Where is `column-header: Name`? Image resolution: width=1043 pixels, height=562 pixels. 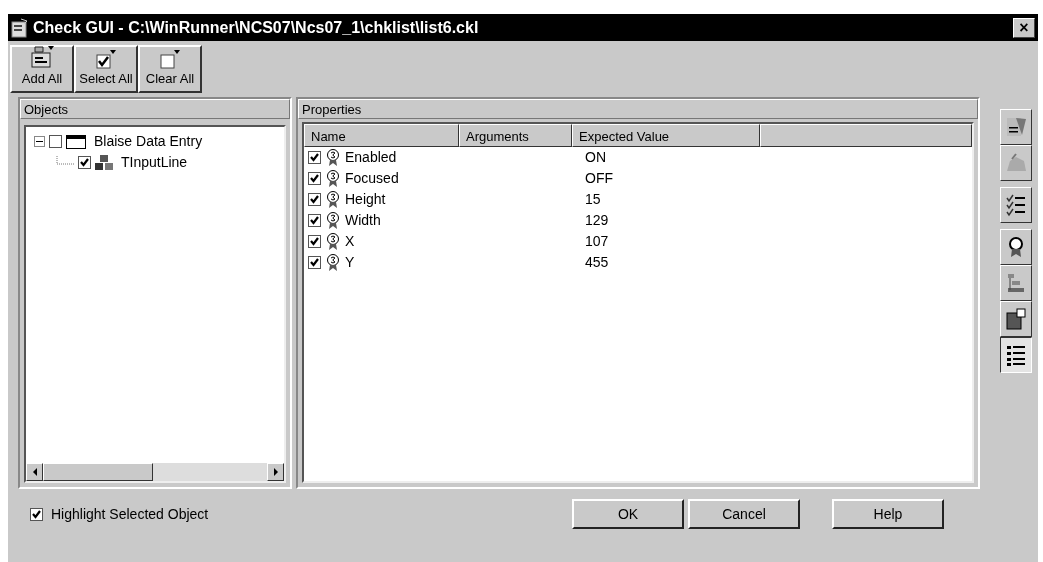 column-header: Name is located at coordinates (381, 135).